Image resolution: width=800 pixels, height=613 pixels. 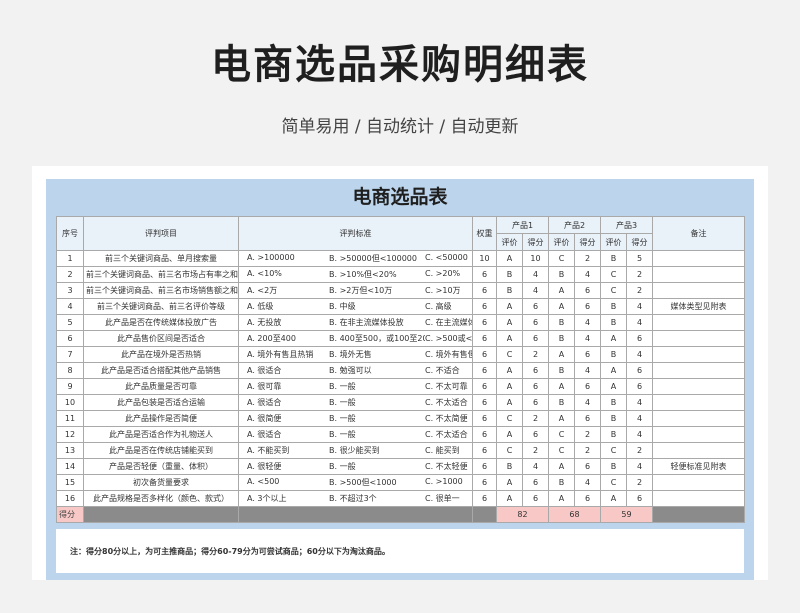 I want to click on row-standard: A. 很适合 B. 勉强可以 C. 不适合, so click(x=355, y=370).